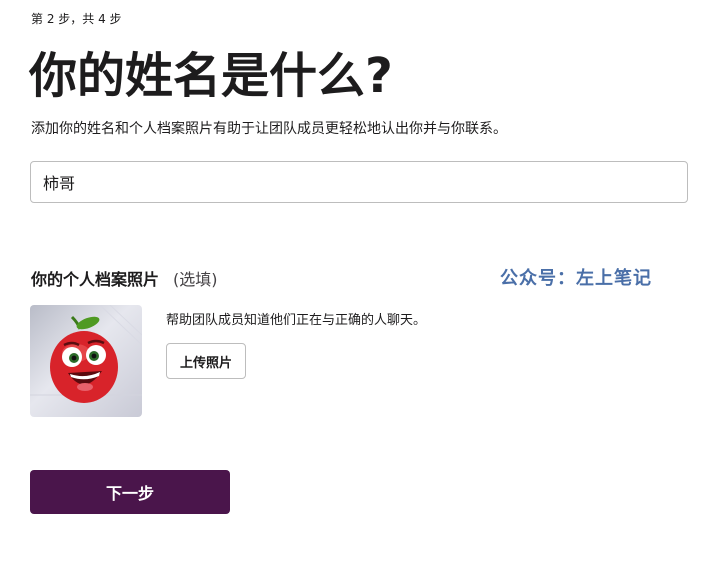  What do you see at coordinates (76, 19) in the screenshot?
I see `step-indicator: 第 2 步，共 4 步` at bounding box center [76, 19].